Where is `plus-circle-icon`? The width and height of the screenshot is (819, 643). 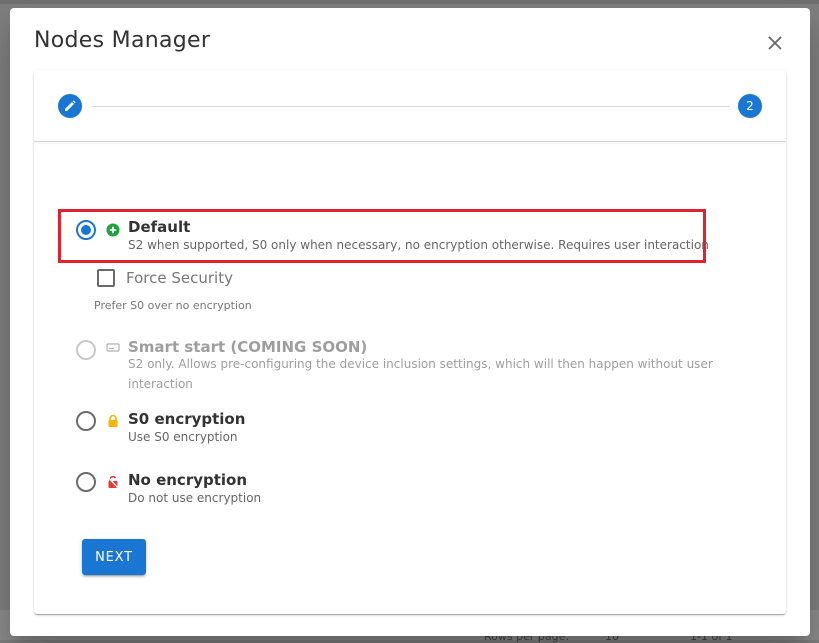 plus-circle-icon is located at coordinates (113, 230).